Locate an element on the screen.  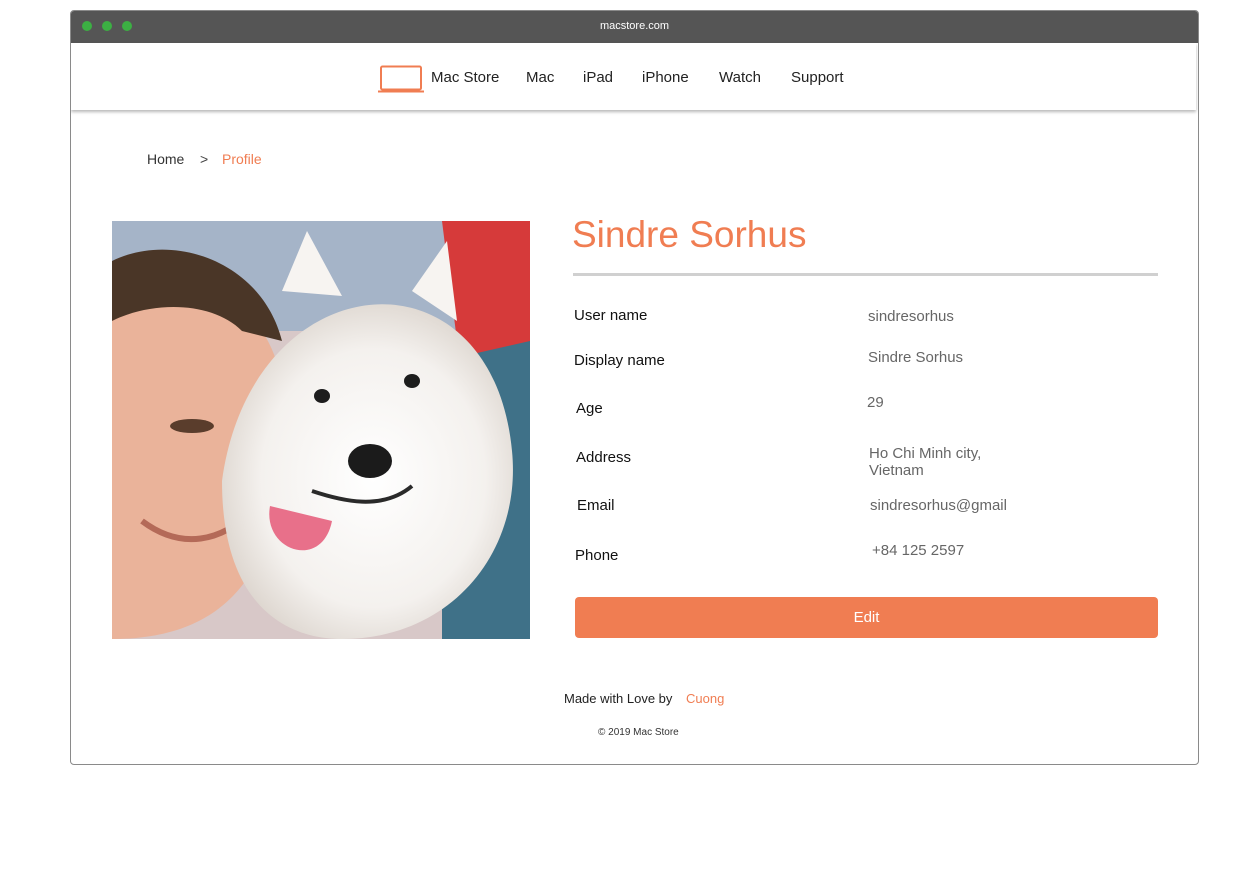
username-value: sindresorhus is located at coordinates (911, 316).